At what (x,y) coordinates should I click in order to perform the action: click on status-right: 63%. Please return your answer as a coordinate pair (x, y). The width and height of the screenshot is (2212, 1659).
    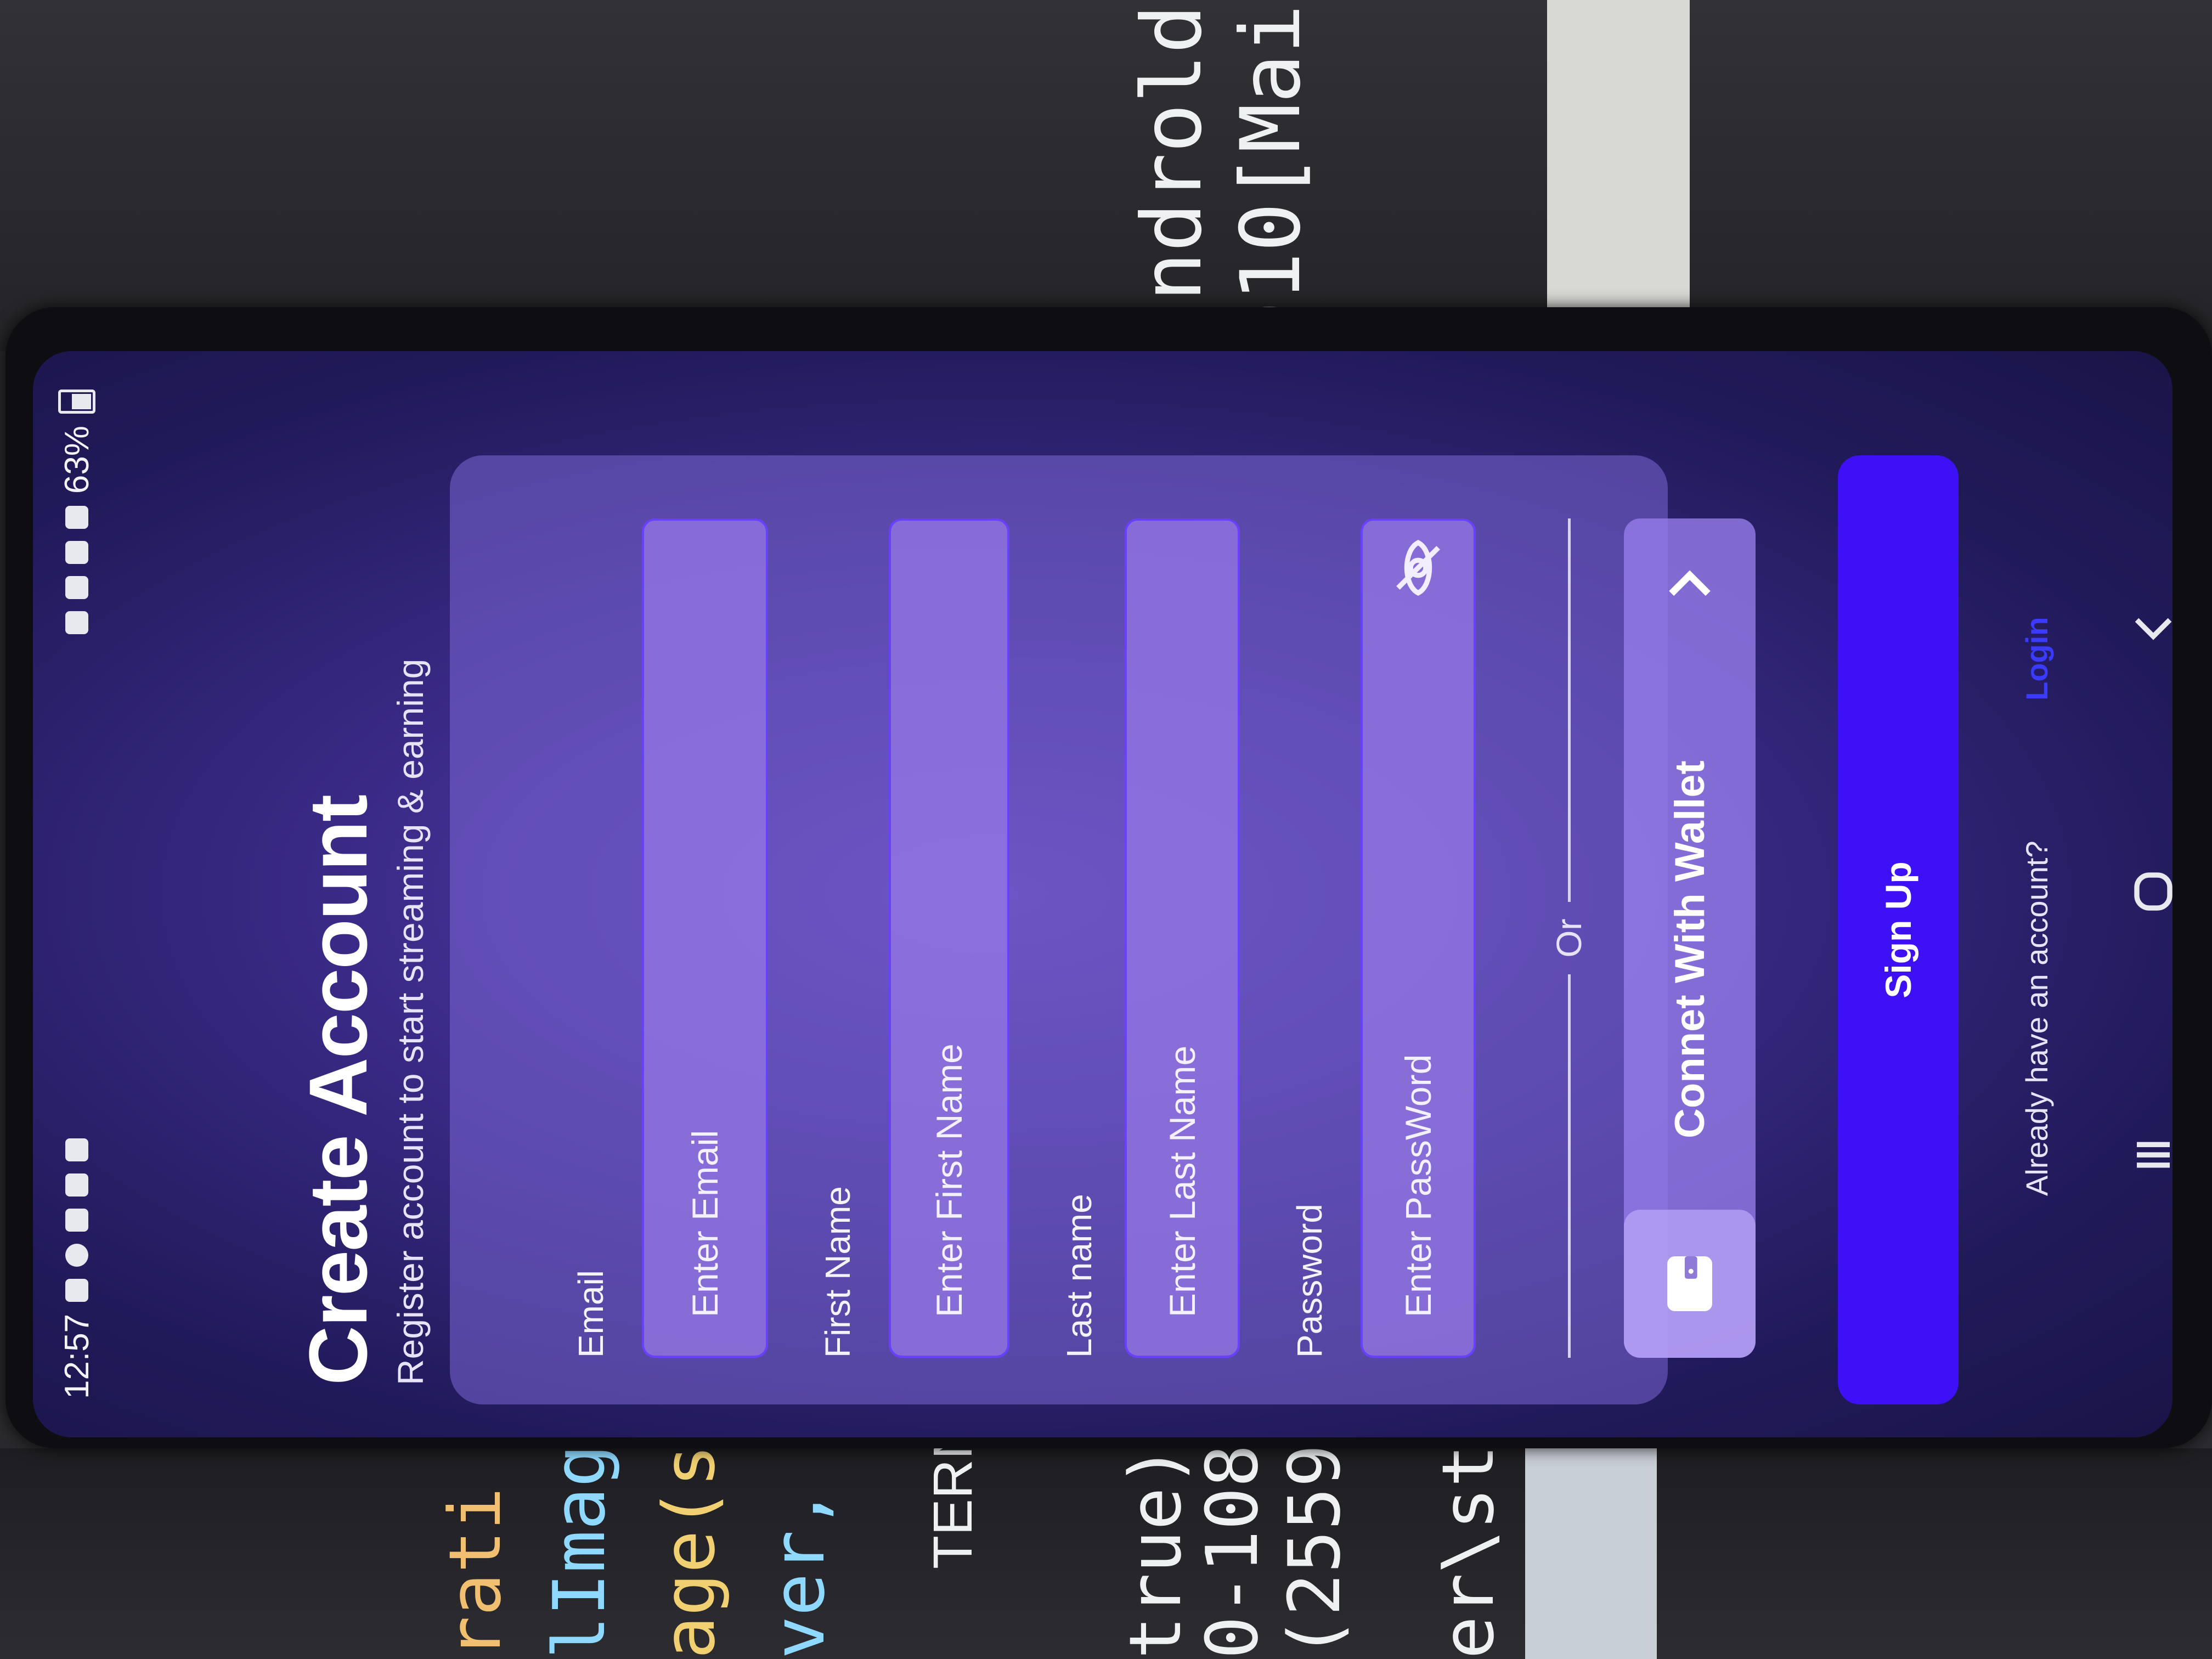
    Looking at the image, I should click on (77, 512).